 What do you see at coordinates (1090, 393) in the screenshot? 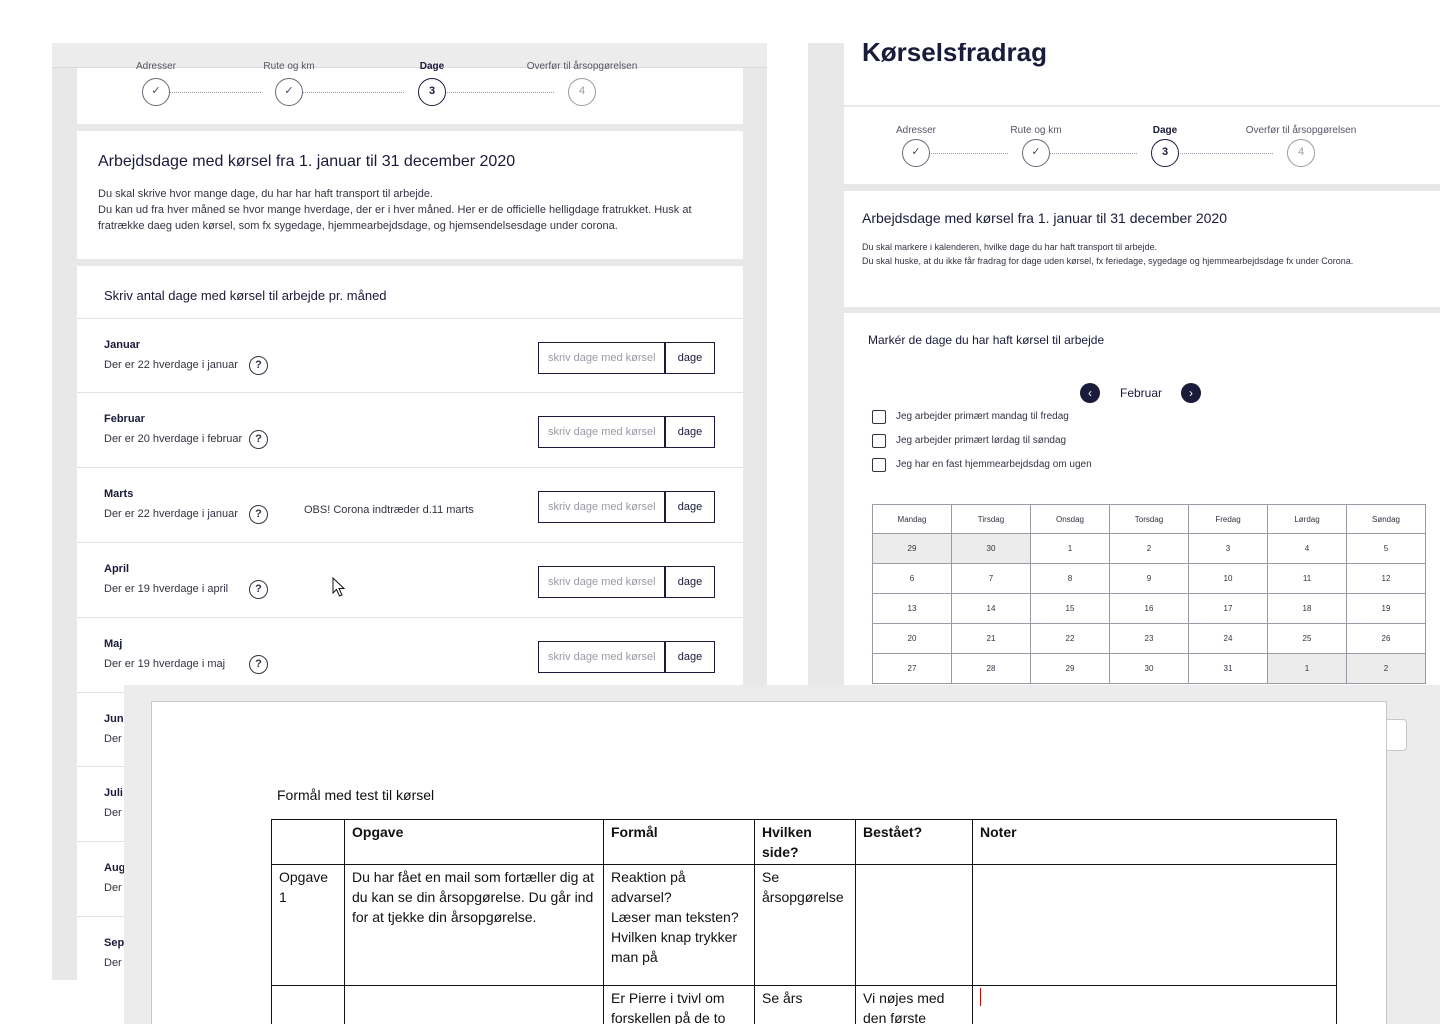
I see `prev-month-button: ‹` at bounding box center [1090, 393].